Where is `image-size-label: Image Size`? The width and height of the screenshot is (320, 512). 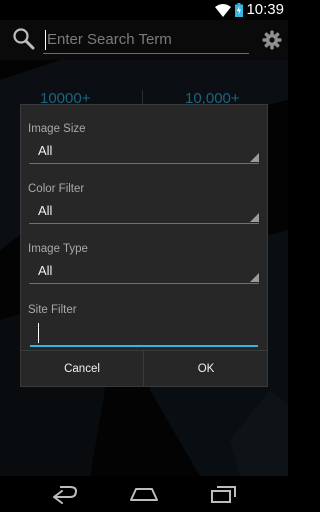 image-size-label: Image Size is located at coordinates (57, 129).